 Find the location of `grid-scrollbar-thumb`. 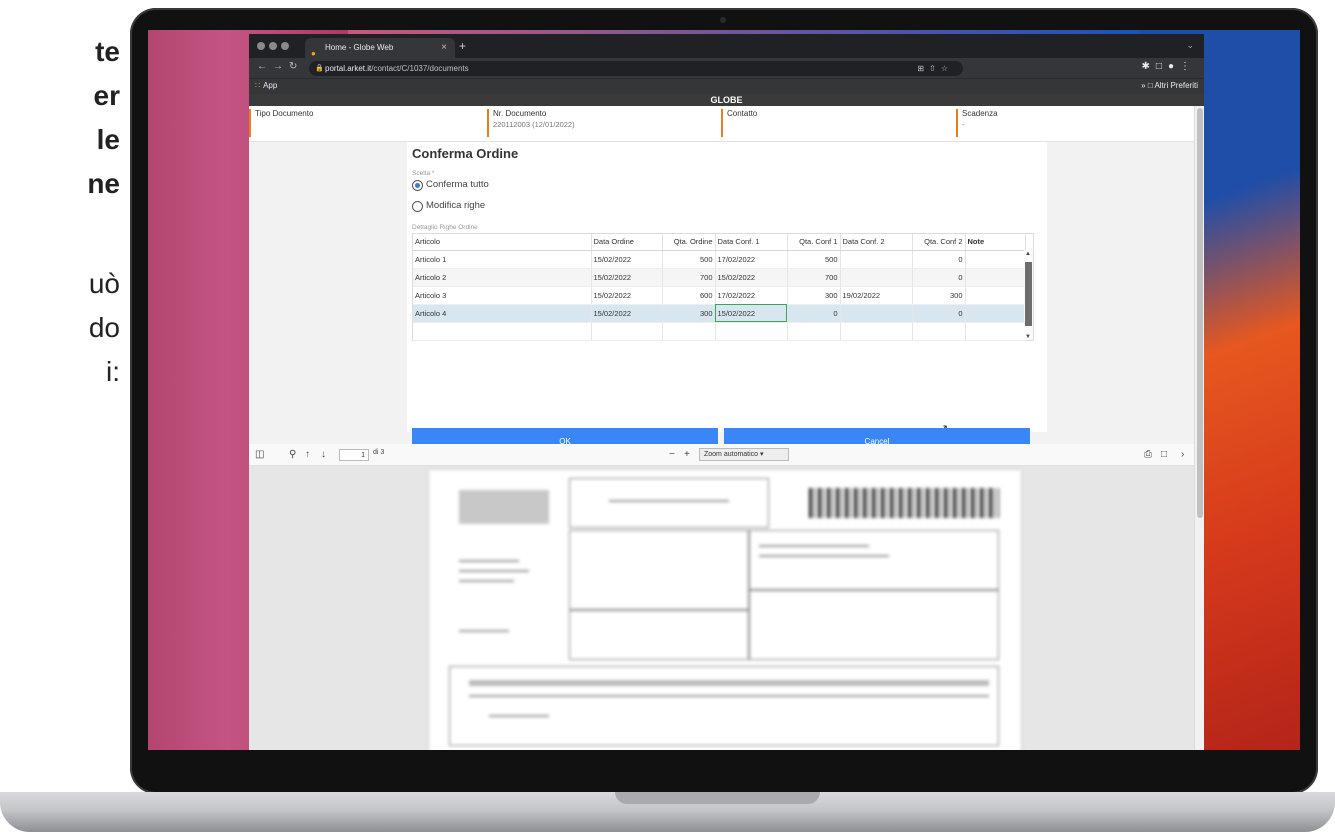

grid-scrollbar-thumb is located at coordinates (1028, 294).